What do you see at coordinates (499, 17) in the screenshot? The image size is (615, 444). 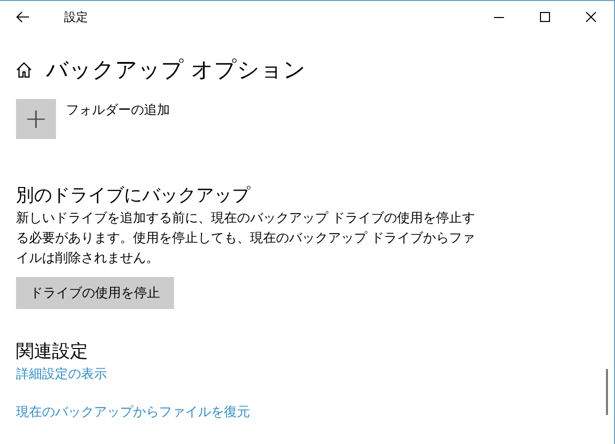 I see `minimize-icon` at bounding box center [499, 17].